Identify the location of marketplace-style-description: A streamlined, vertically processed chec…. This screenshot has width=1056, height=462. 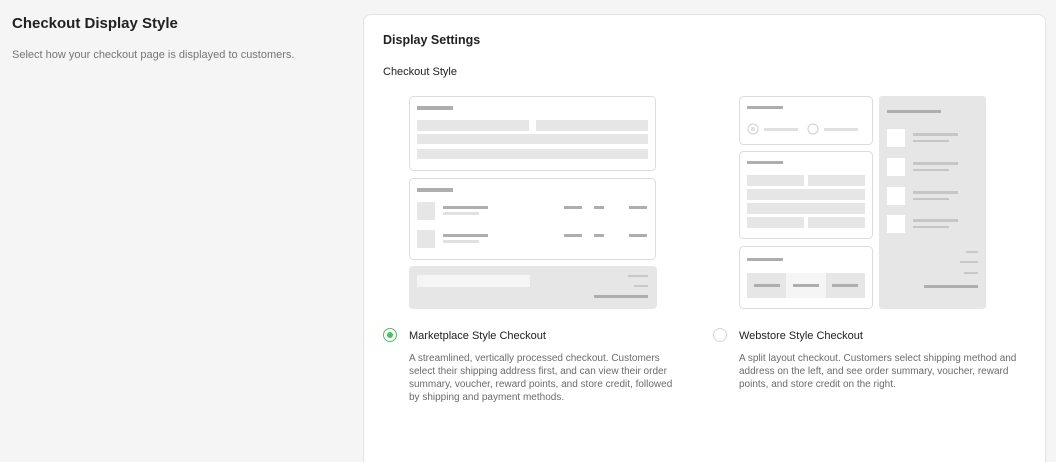
(541, 378).